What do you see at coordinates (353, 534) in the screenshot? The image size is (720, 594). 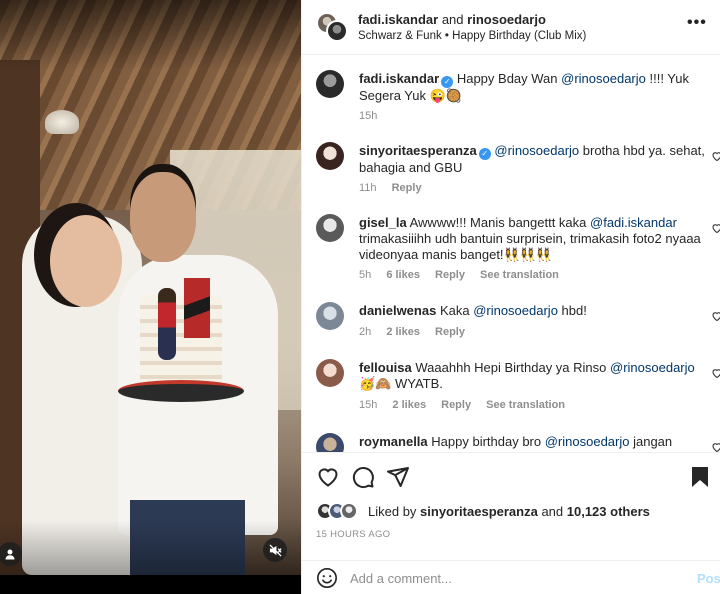 I see `post-timestamp: 15 HOURS AGO` at bounding box center [353, 534].